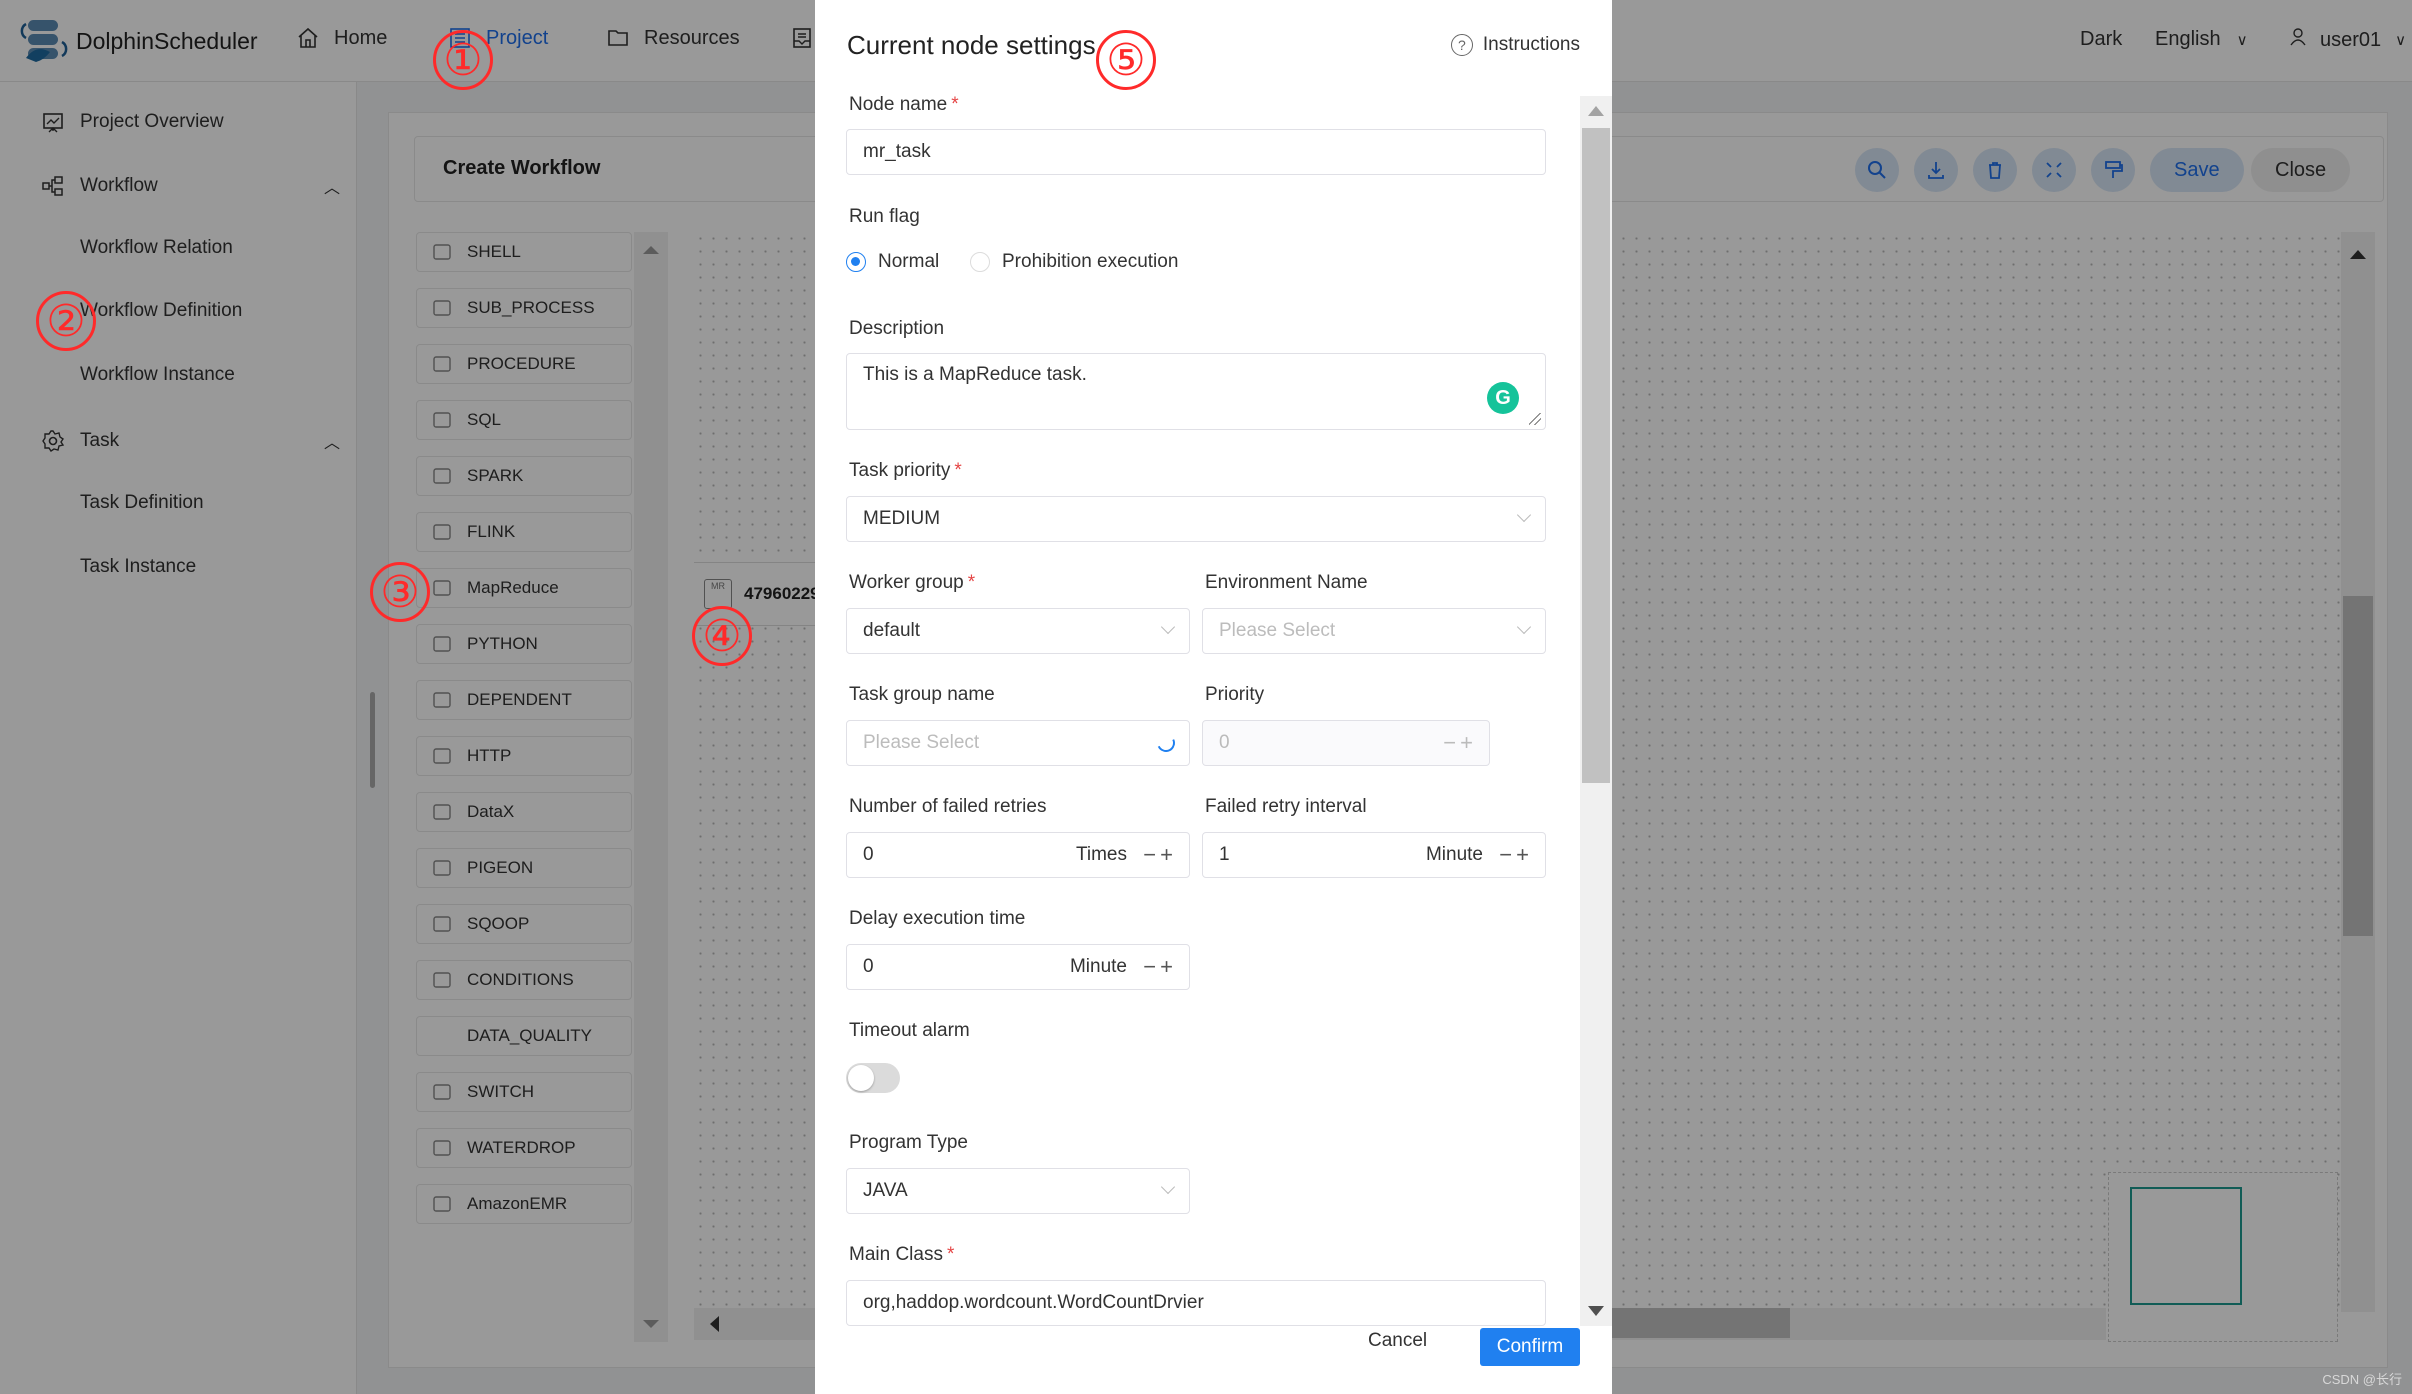 This screenshot has height=1394, width=2412. Describe the element at coordinates (922, 694) in the screenshot. I see `task-group-name-label: Task group name` at that location.